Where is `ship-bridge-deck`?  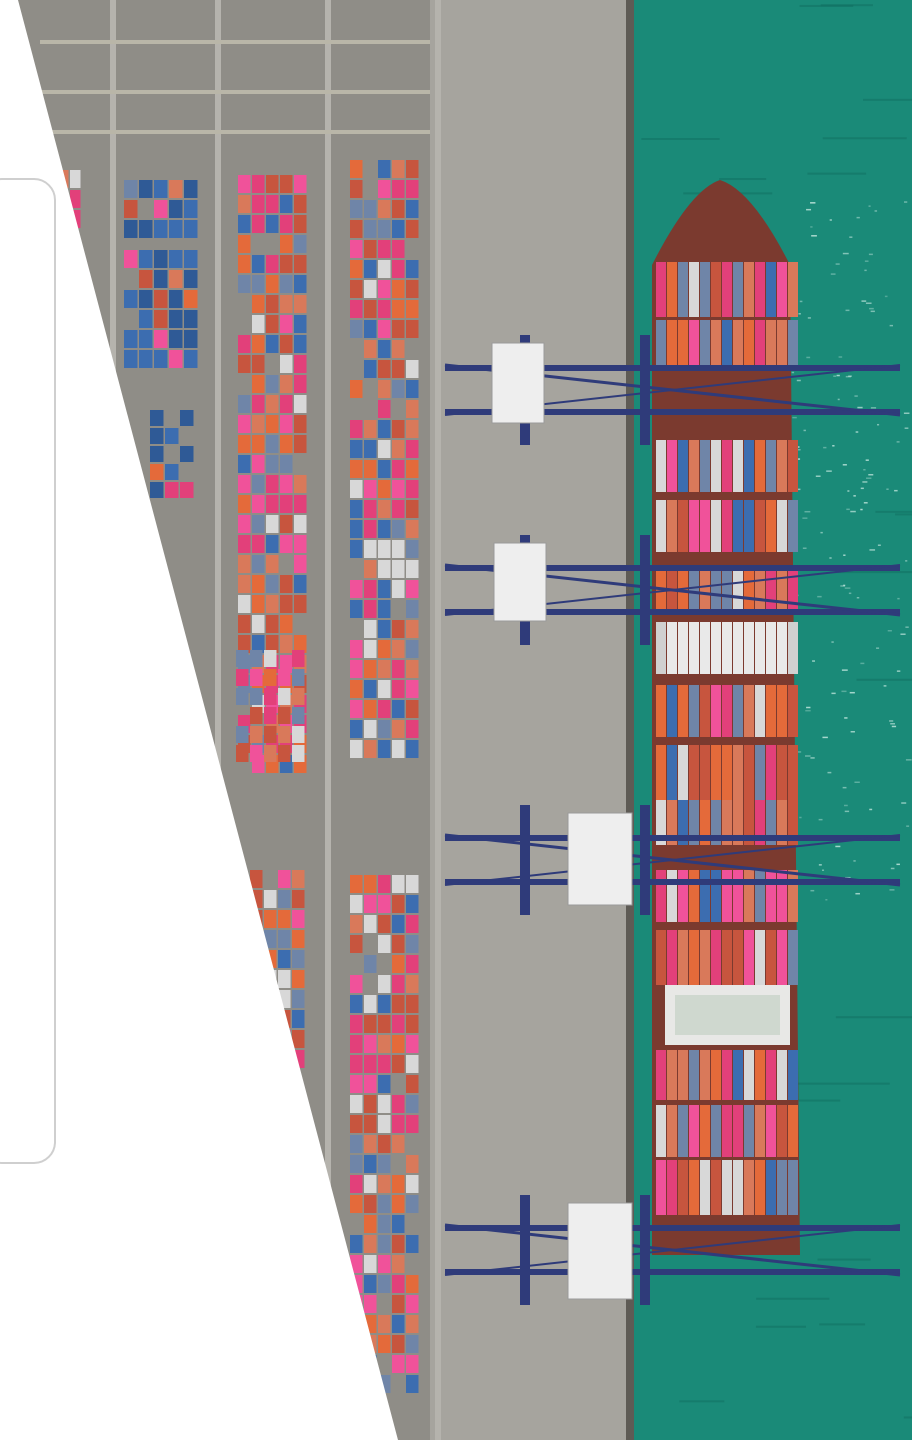
ship-bridge-deck is located at coordinates (727, 1015).